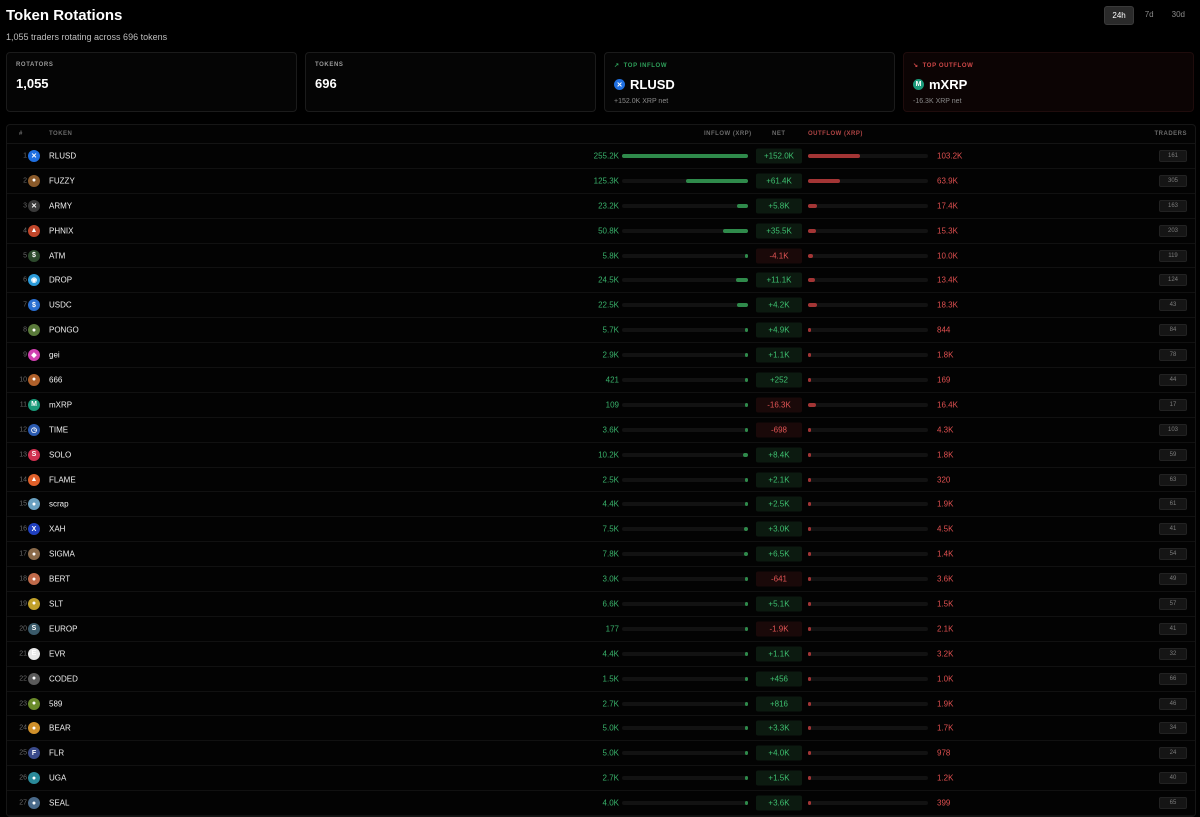 The height and width of the screenshot is (817, 1200). Describe the element at coordinates (63, 678) in the screenshot. I see `token-name: CODED` at that location.